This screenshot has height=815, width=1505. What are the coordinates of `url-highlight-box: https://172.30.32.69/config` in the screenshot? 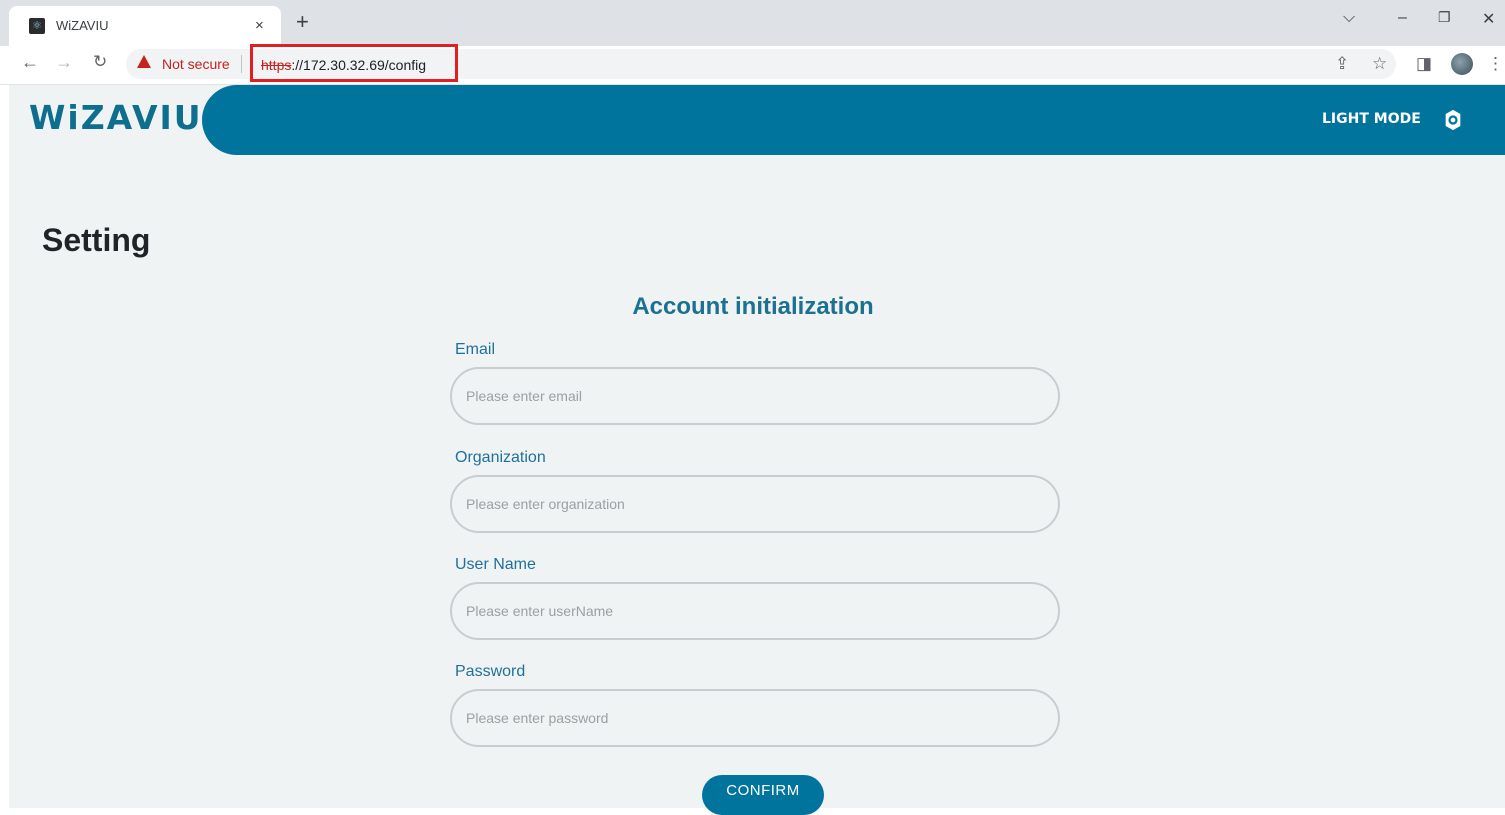 It's located at (354, 63).